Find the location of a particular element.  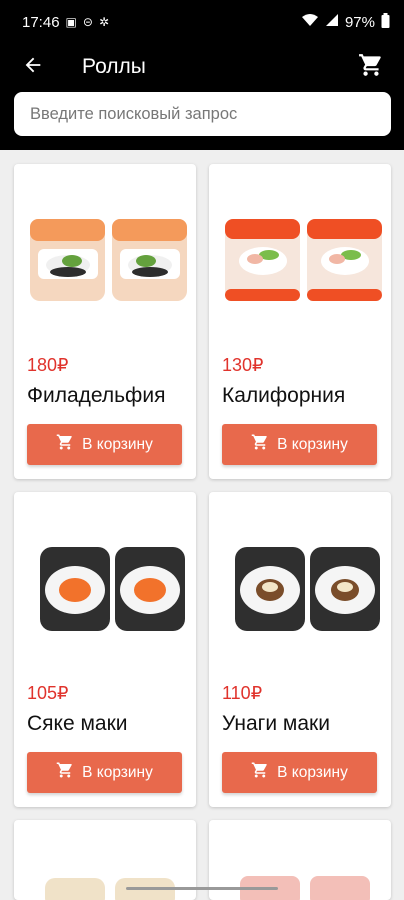

search-box is located at coordinates (202, 114).